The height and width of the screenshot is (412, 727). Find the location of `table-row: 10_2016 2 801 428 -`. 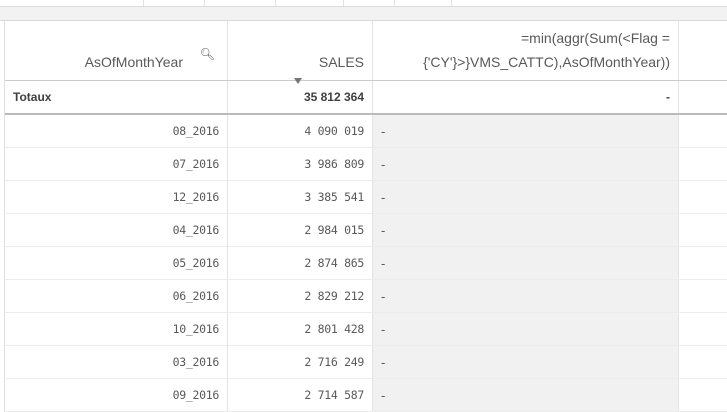

table-row: 10_2016 2 801 428 - is located at coordinates (366, 329).